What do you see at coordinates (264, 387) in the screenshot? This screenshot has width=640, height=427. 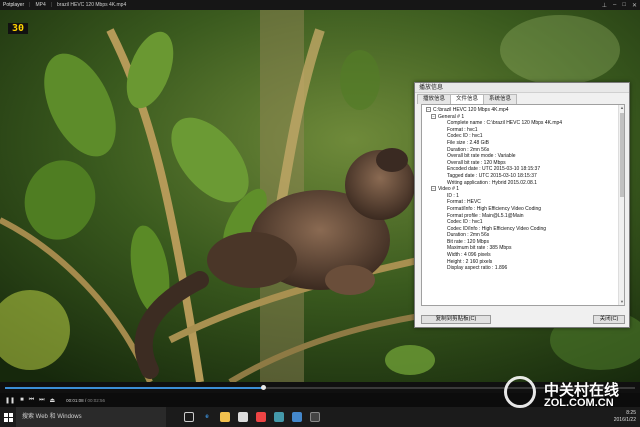 I see `seek-handle` at bounding box center [264, 387].